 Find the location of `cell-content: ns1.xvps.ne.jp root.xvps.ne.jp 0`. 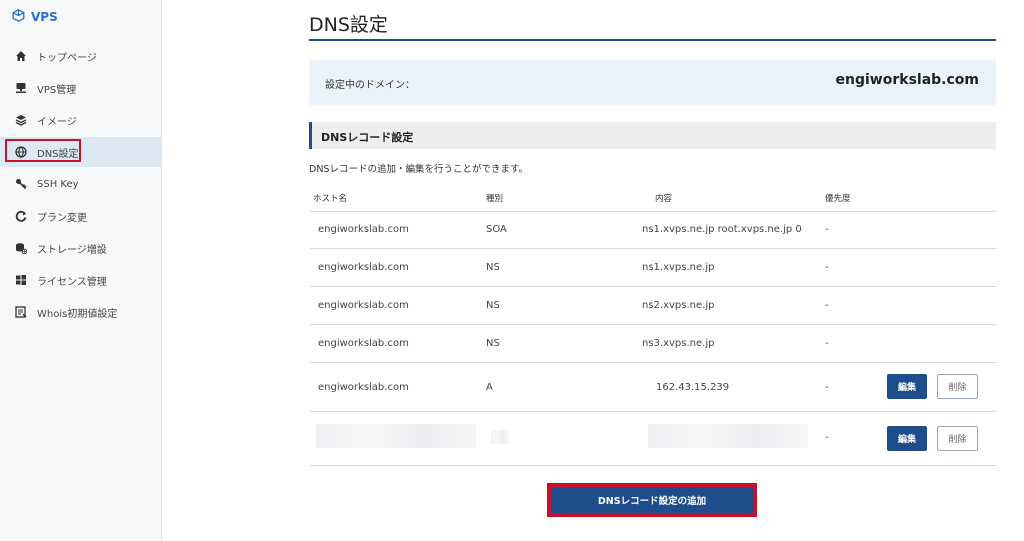

cell-content: ns1.xvps.ne.jp root.xvps.ne.jp 0 is located at coordinates (722, 229).